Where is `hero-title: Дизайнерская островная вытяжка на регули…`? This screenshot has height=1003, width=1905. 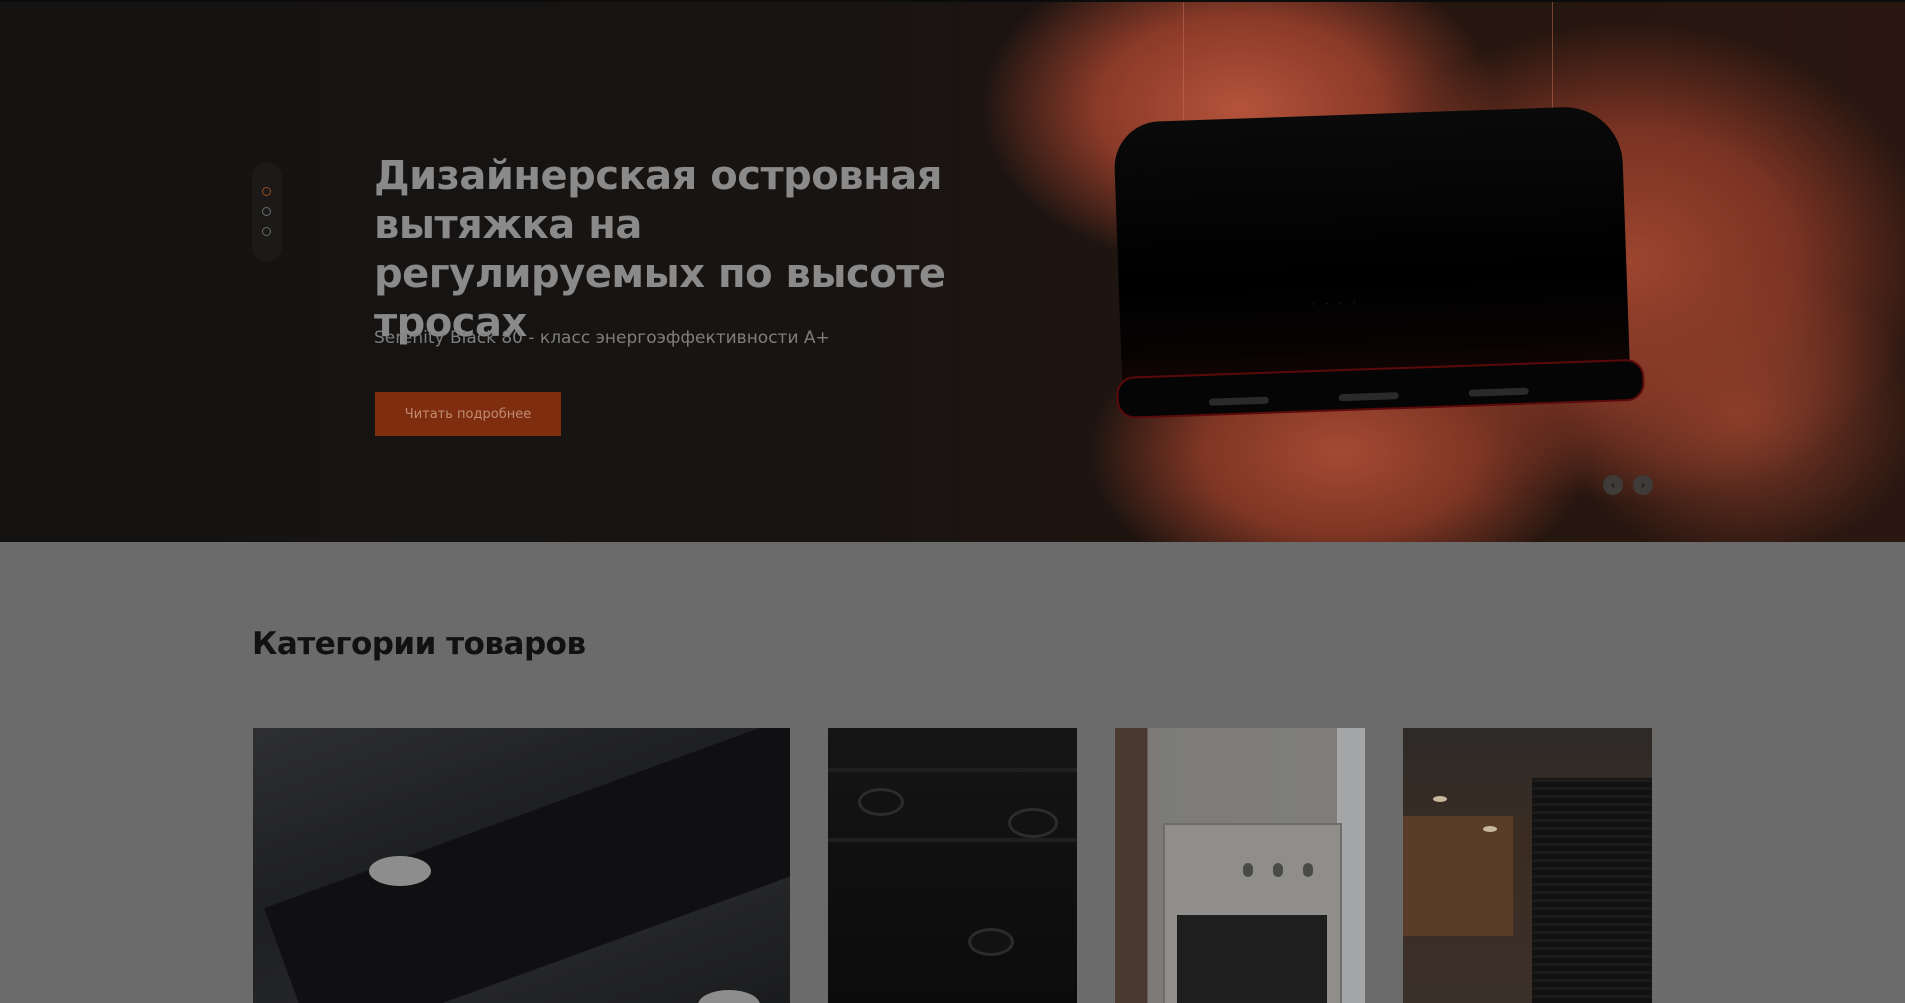 hero-title: Дизайнерская островная вытяжка на регули… is located at coordinates (660, 249).